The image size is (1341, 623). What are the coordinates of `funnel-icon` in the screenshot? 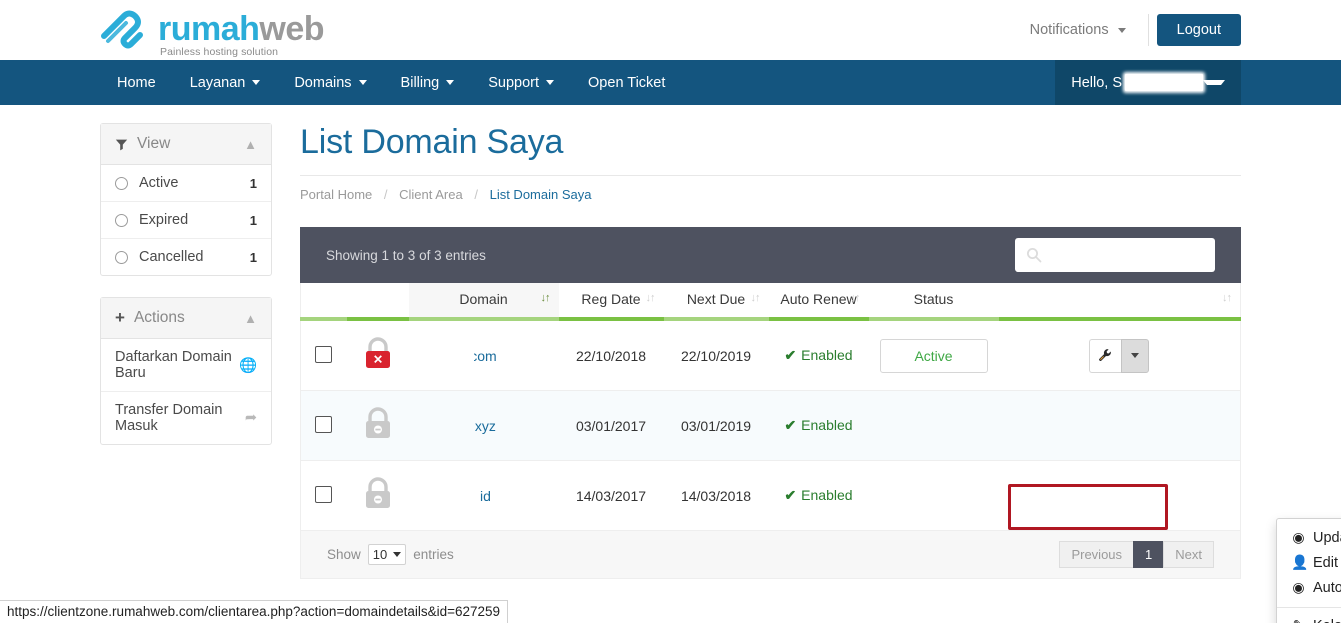 It's located at (121, 144).